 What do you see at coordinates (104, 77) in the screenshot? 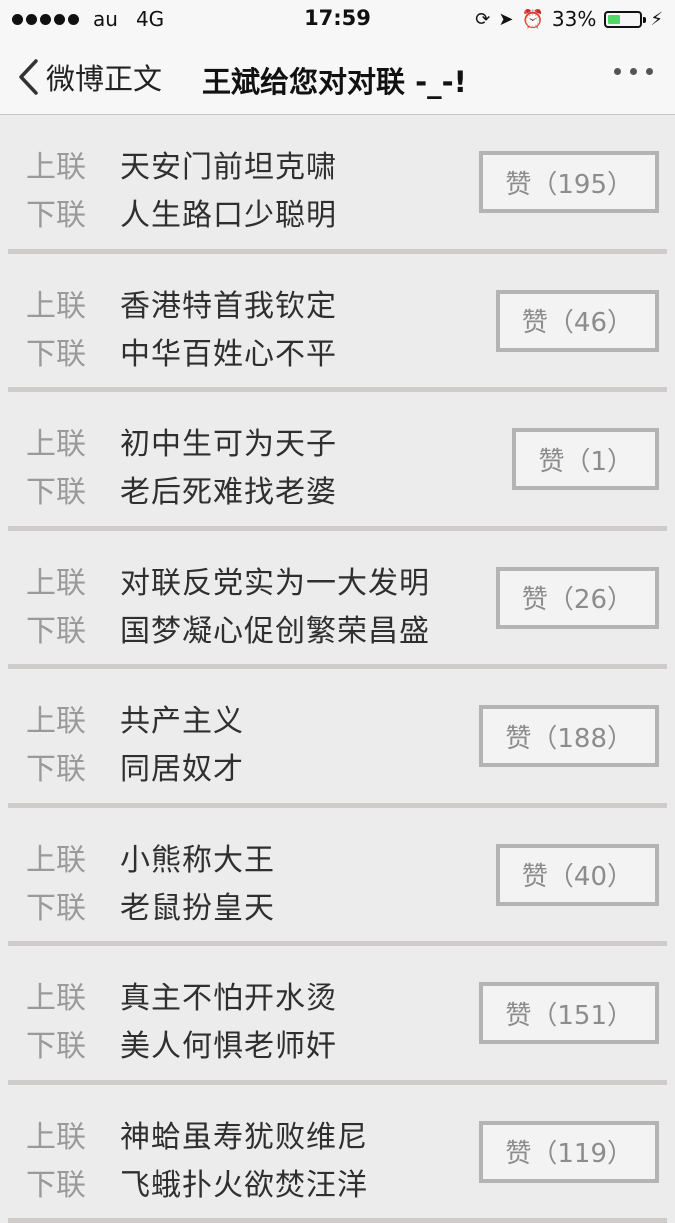
I see `back-label: 微博正文` at bounding box center [104, 77].